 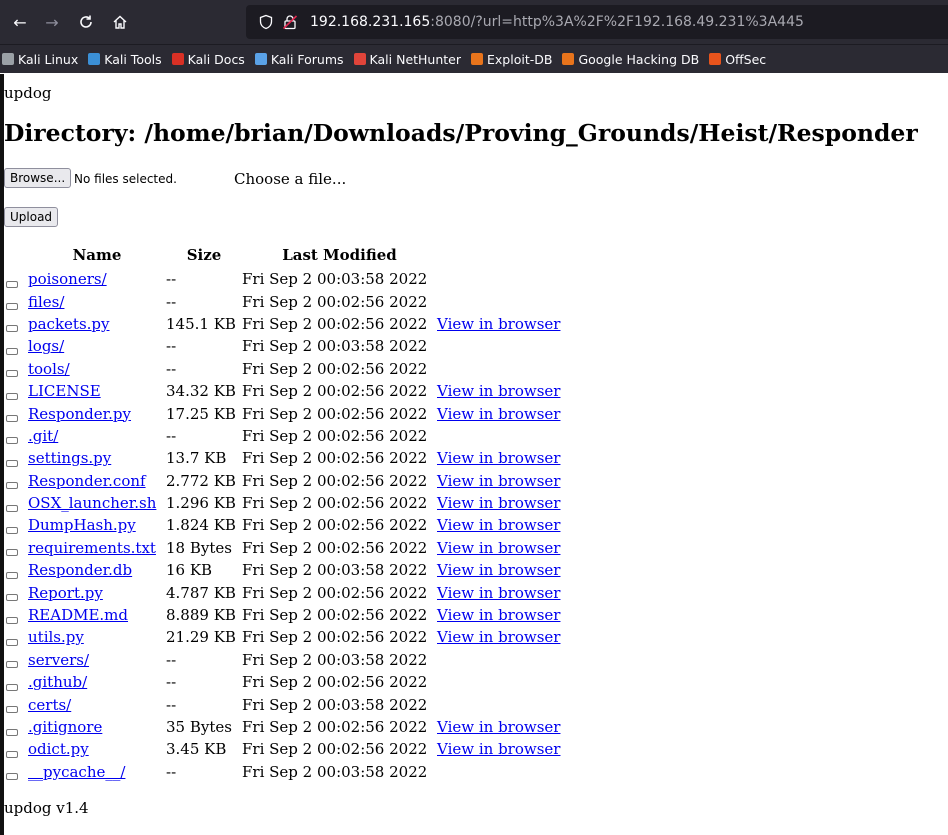 What do you see at coordinates (359, 59) in the screenshot?
I see `nethunter-icon` at bounding box center [359, 59].